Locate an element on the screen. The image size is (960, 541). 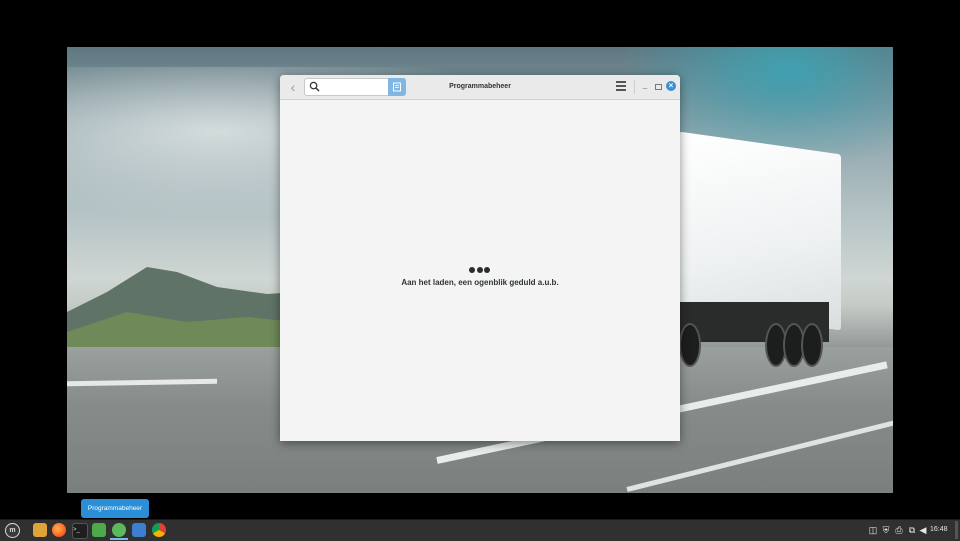
taskbar: m >_ ◫ ⛨ ⎙ ⧉ ◀ 16:48 is located at coordinates (480, 530).